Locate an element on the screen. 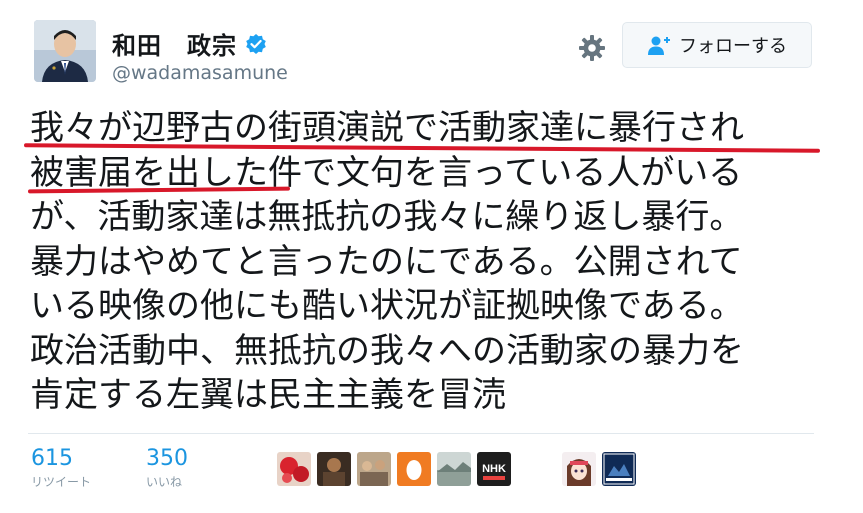 This screenshot has width=863, height=513. retweet-label: リツイート is located at coordinates (61, 482).